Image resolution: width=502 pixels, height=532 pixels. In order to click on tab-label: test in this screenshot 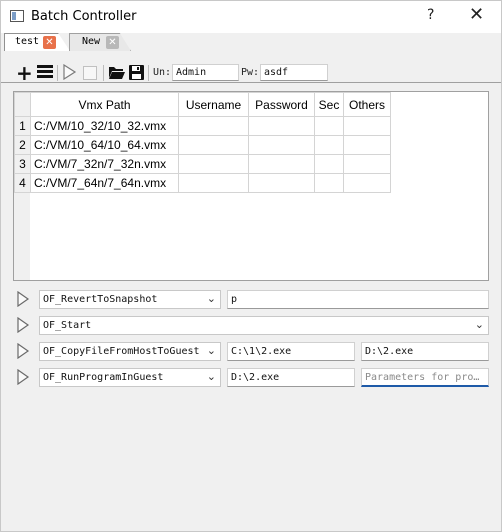, I will do `click(27, 41)`.